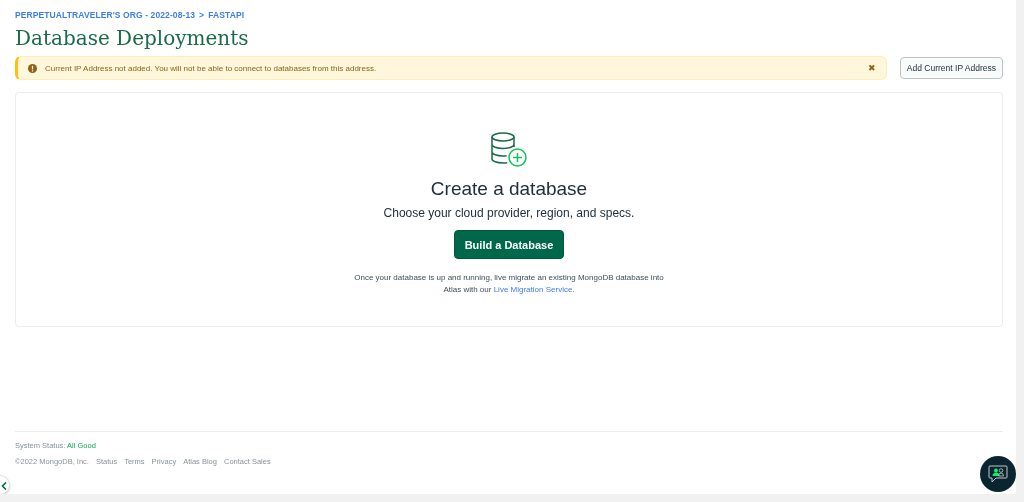 The width and height of the screenshot is (1024, 502). I want to click on chat-icon, so click(998, 474).